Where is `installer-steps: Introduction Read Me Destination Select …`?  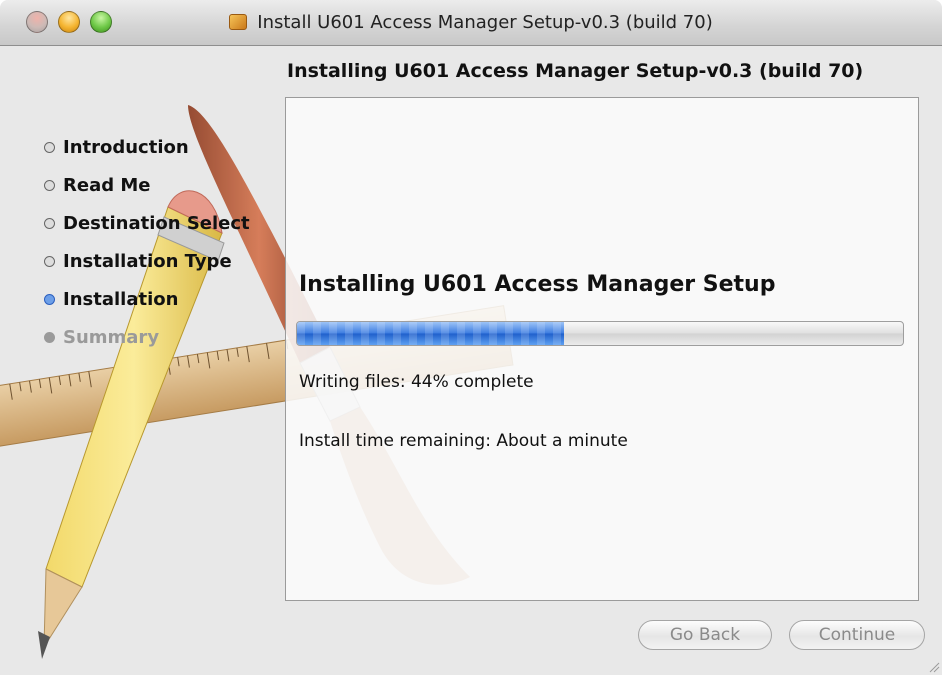 installer-steps: Introduction Read Me Destination Select … is located at coordinates (147, 242).